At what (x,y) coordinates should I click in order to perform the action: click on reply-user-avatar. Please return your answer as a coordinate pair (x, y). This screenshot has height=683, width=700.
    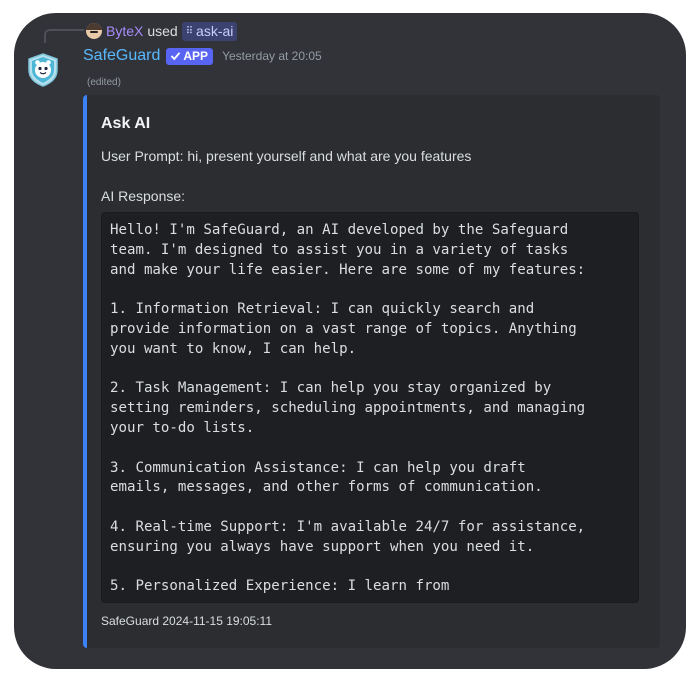
    Looking at the image, I should click on (94, 31).